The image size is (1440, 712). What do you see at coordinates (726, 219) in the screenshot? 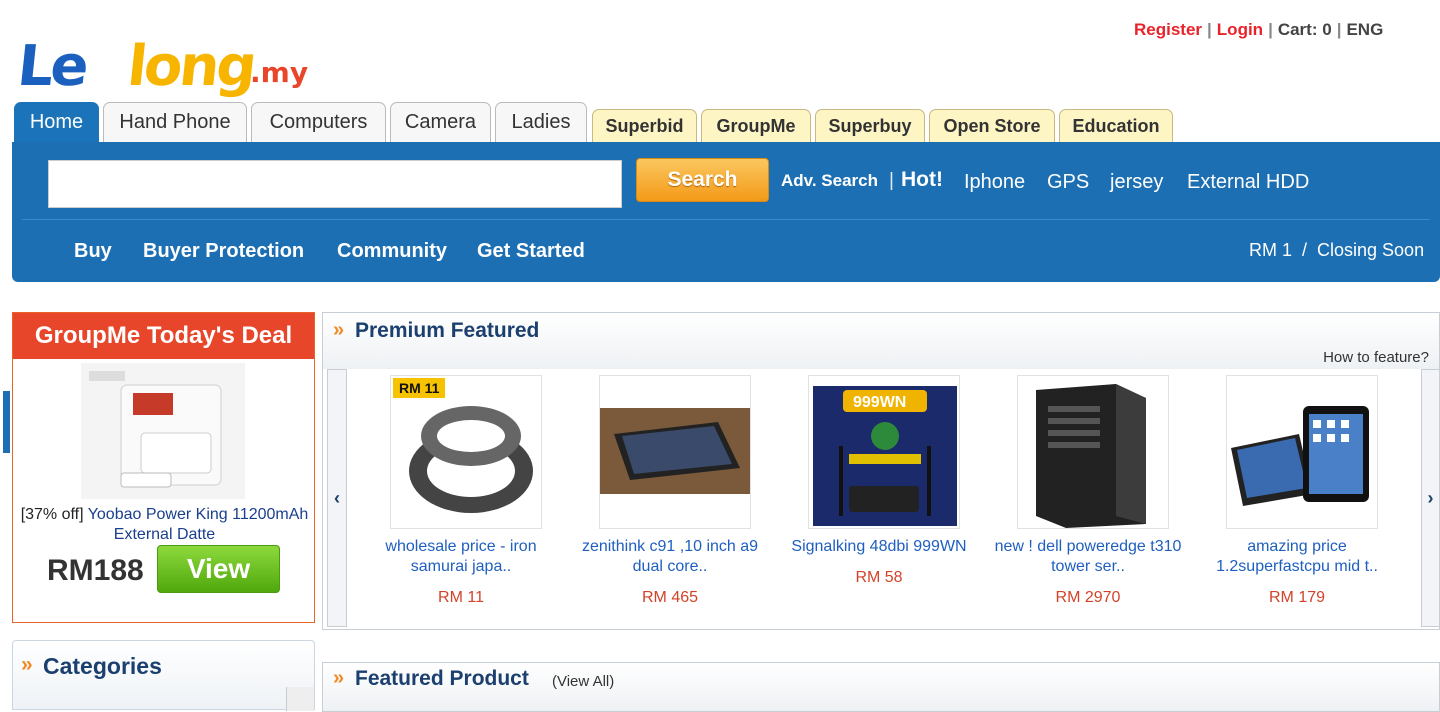
I see `divider` at bounding box center [726, 219].